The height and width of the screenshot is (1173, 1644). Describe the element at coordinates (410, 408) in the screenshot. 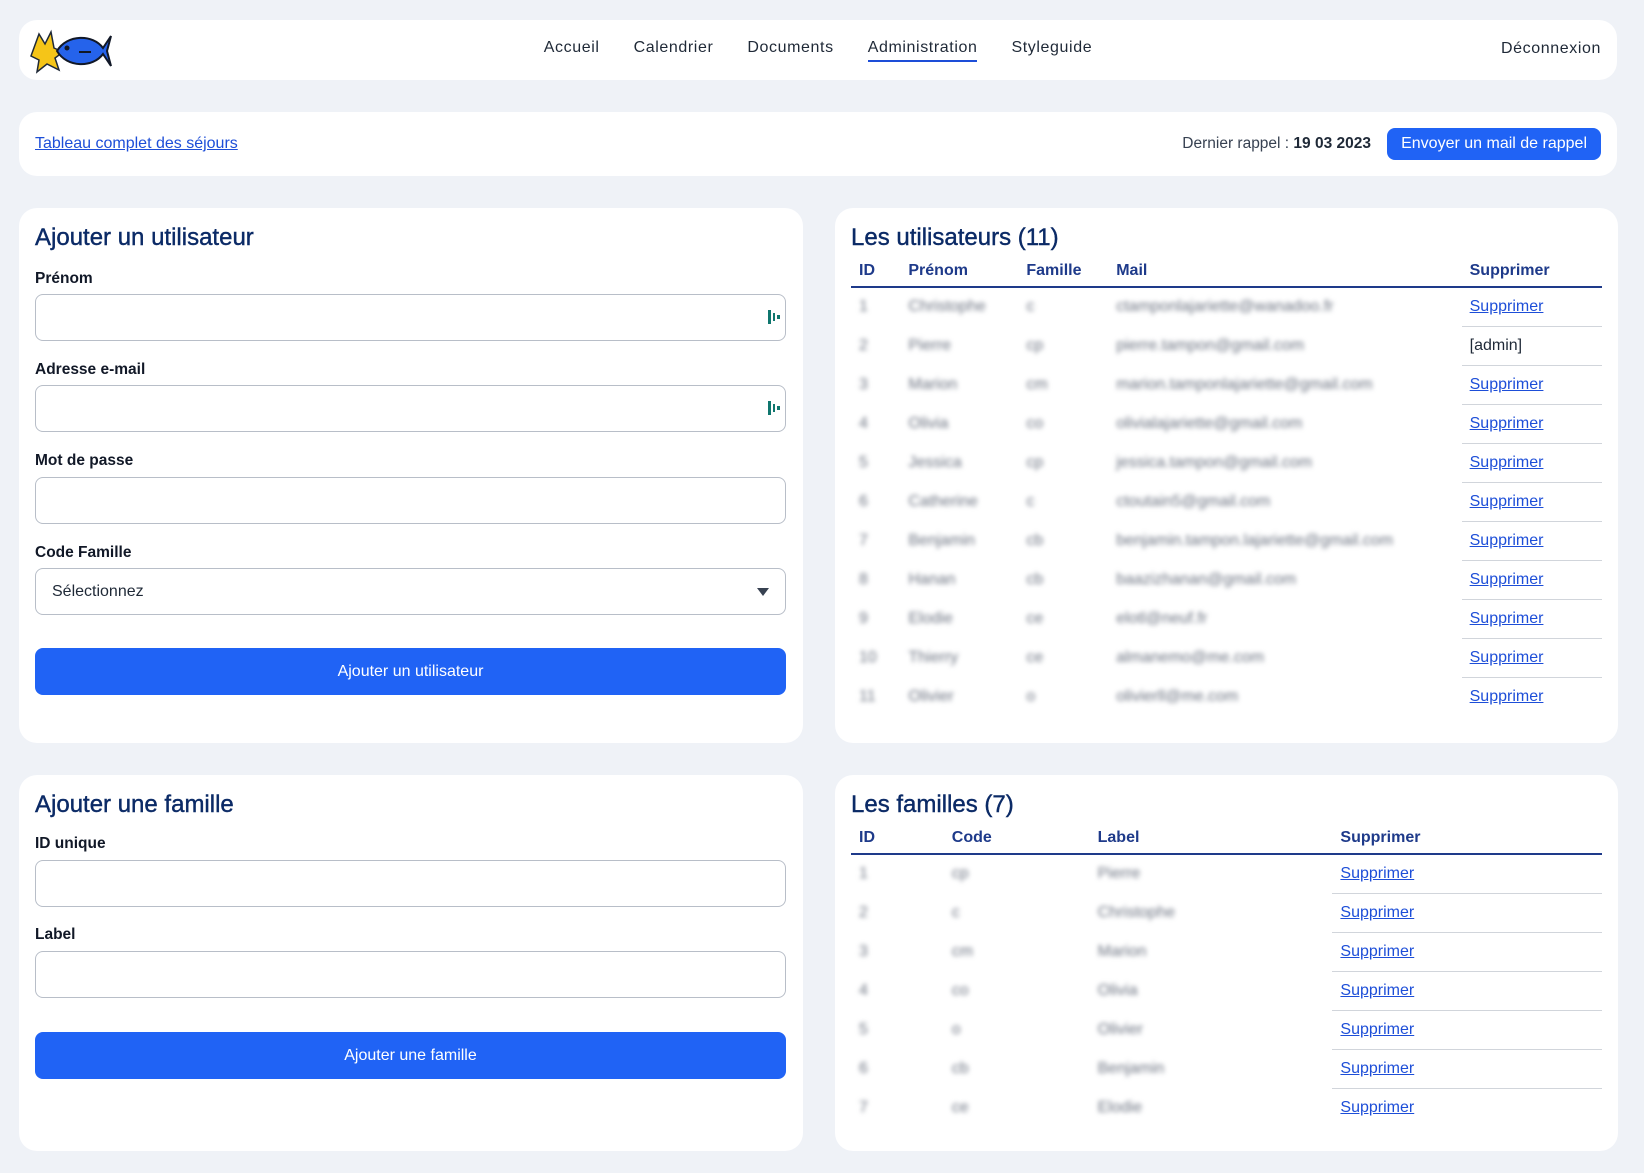

I see `email-input` at that location.